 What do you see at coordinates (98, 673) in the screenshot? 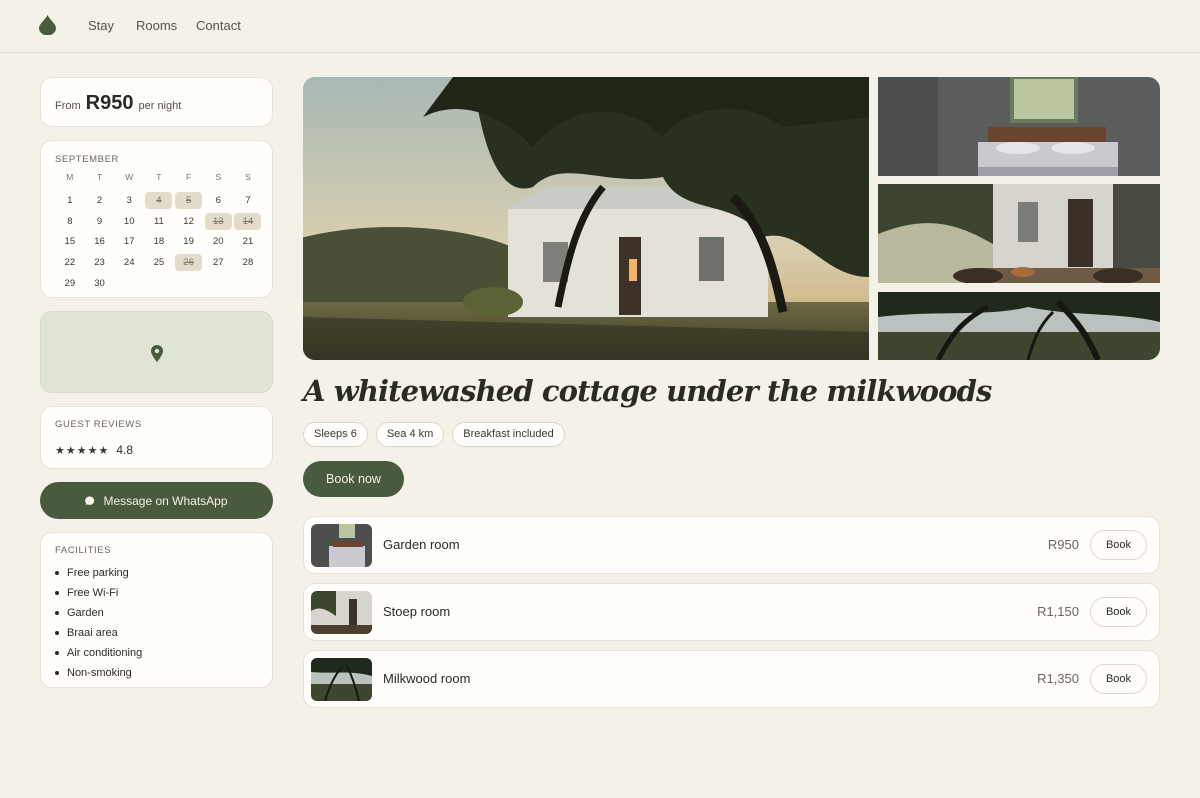
I see `facility-item: Non-smoking` at bounding box center [98, 673].